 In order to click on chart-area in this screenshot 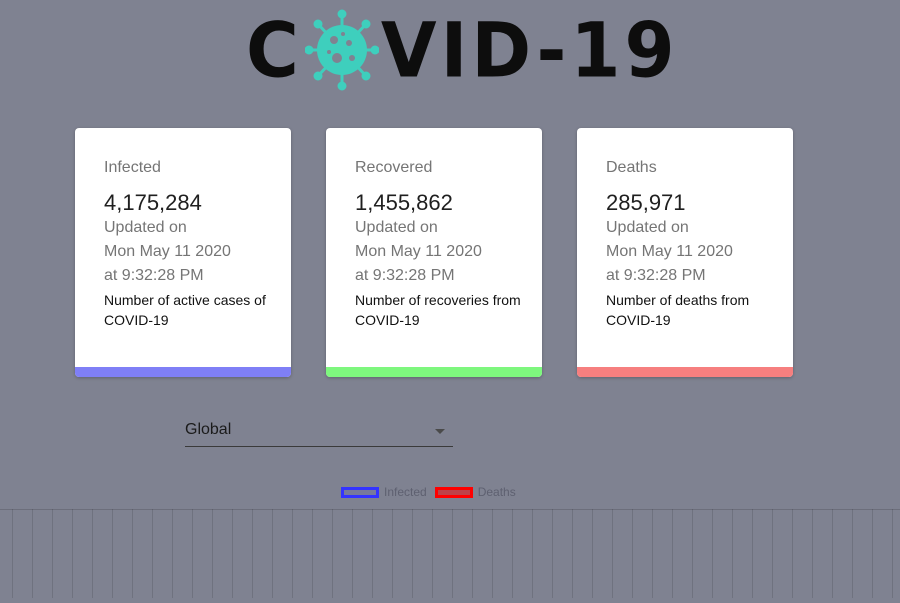, I will do `click(450, 553)`.